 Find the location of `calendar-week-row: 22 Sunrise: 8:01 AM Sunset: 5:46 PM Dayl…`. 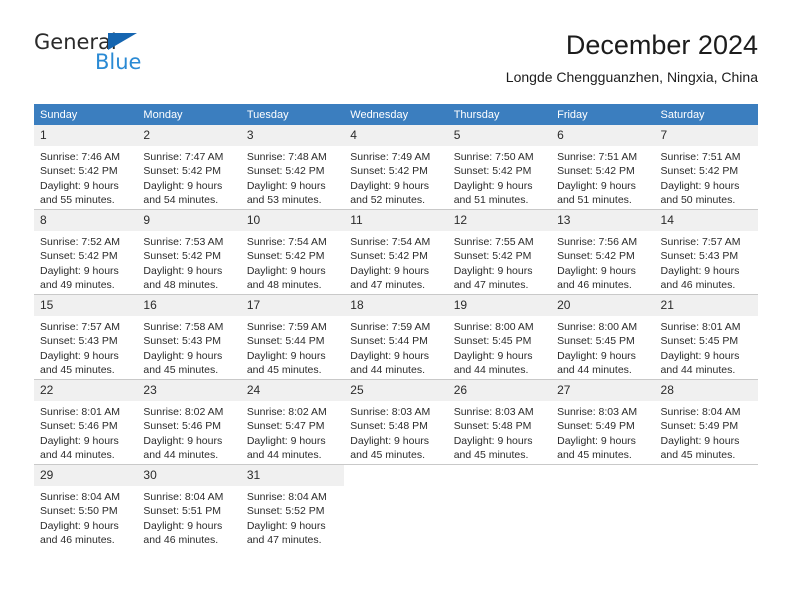

calendar-week-row: 22 Sunrise: 8:01 AM Sunset: 5:46 PM Dayl… is located at coordinates (396, 422).